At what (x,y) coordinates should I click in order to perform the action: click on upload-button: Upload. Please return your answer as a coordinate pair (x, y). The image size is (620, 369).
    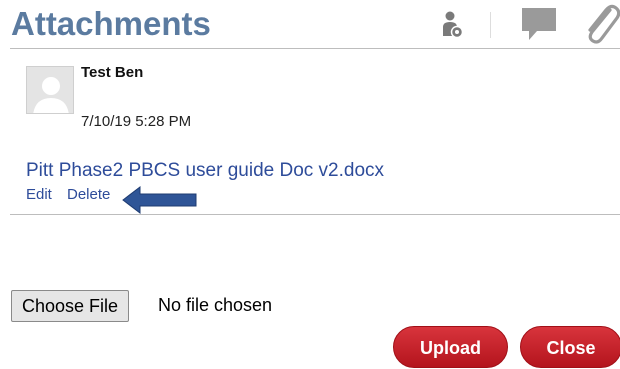
    Looking at the image, I should click on (450, 347).